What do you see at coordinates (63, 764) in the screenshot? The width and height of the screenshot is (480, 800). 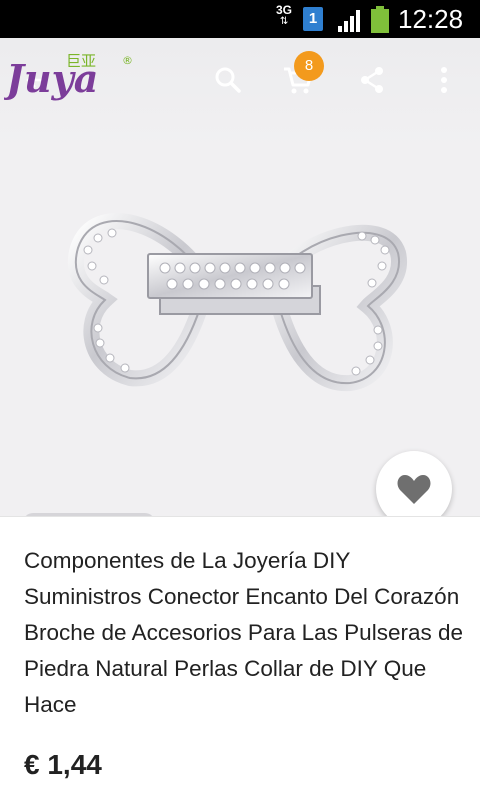 I see `product-price: € 1,44` at bounding box center [63, 764].